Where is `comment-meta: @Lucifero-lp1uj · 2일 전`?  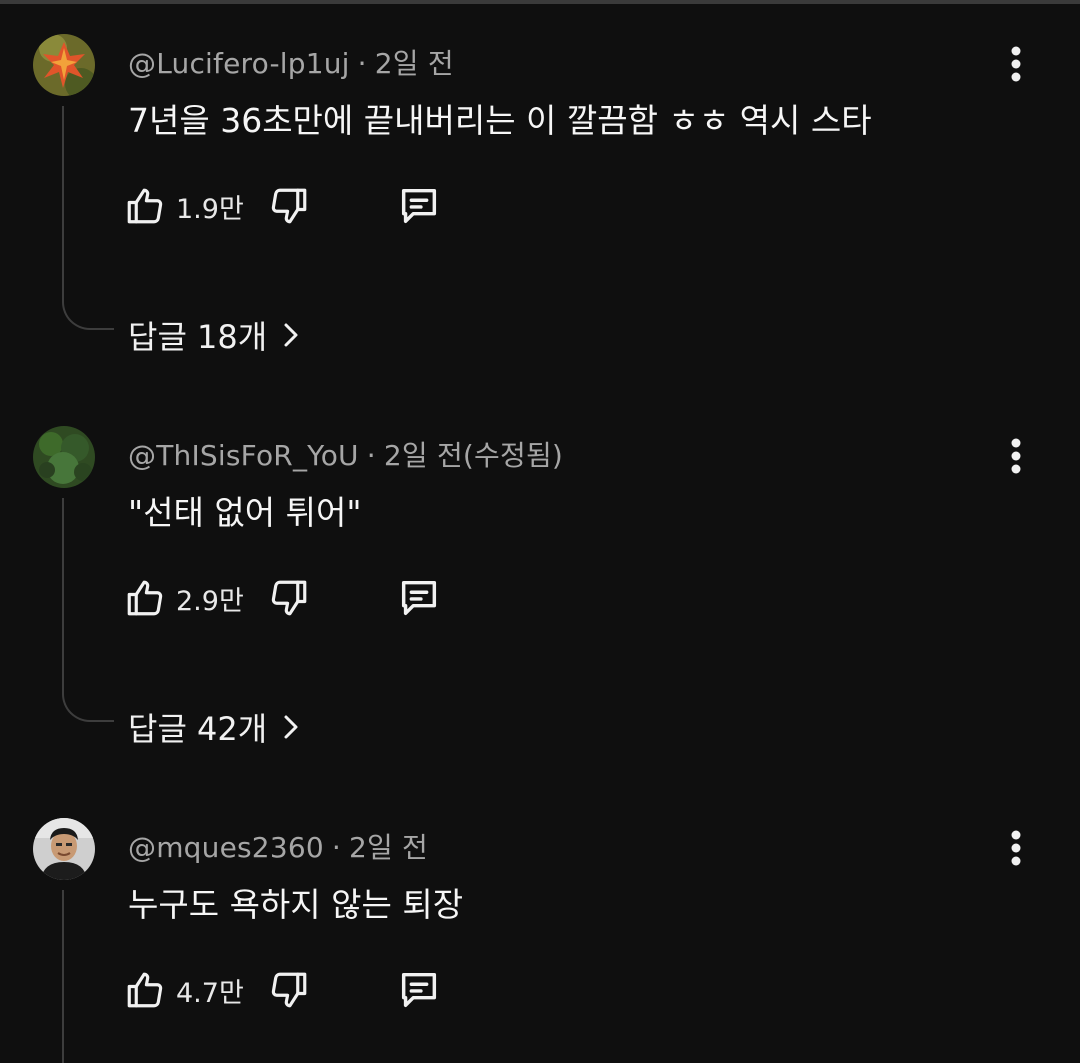 comment-meta: @Lucifero-lp1uj · 2일 전 is located at coordinates (291, 62).